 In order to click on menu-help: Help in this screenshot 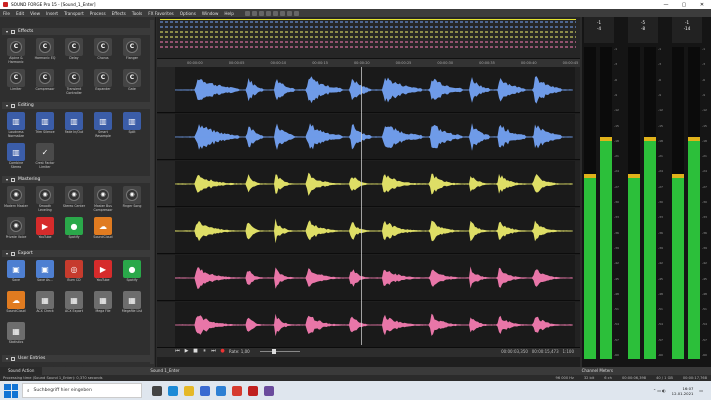, I will do `click(229, 13)`.